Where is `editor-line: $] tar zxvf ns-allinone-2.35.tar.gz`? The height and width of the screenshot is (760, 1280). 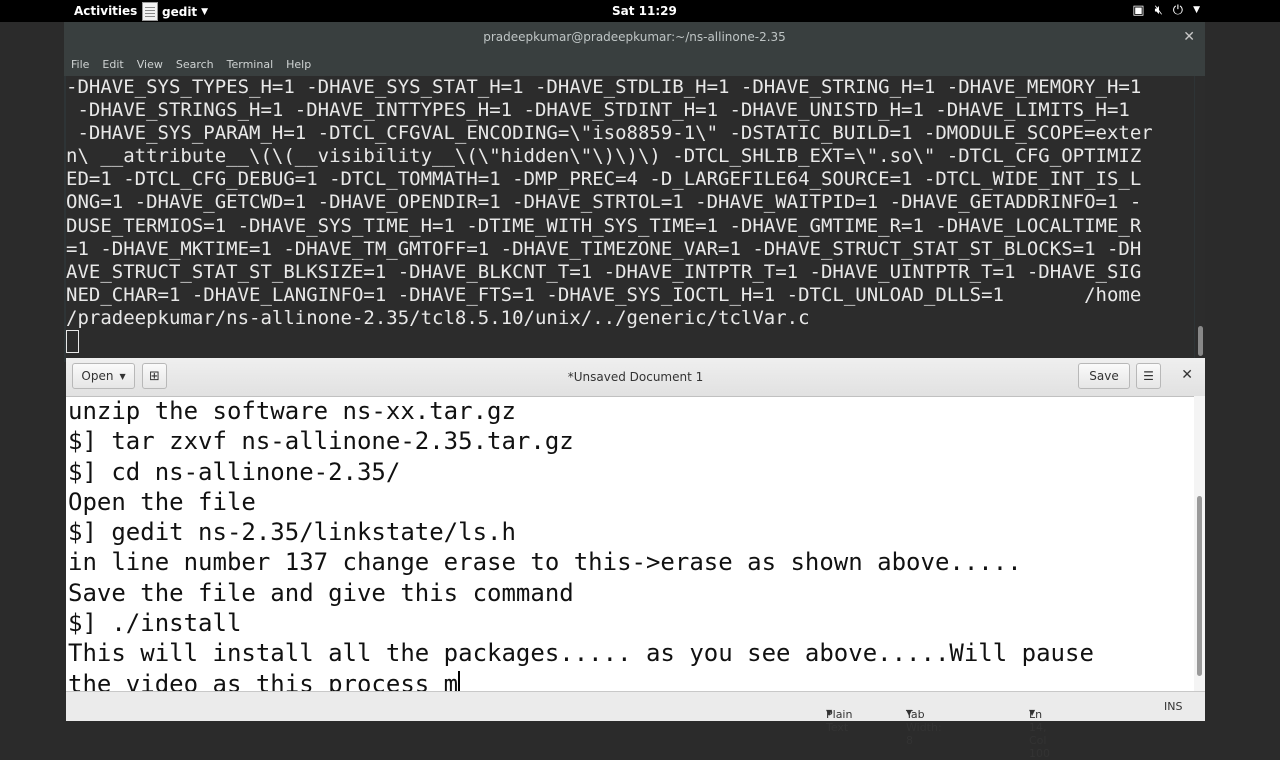
editor-line: $] tar zxvf ns-allinone-2.35.tar.gz is located at coordinates (321, 441).